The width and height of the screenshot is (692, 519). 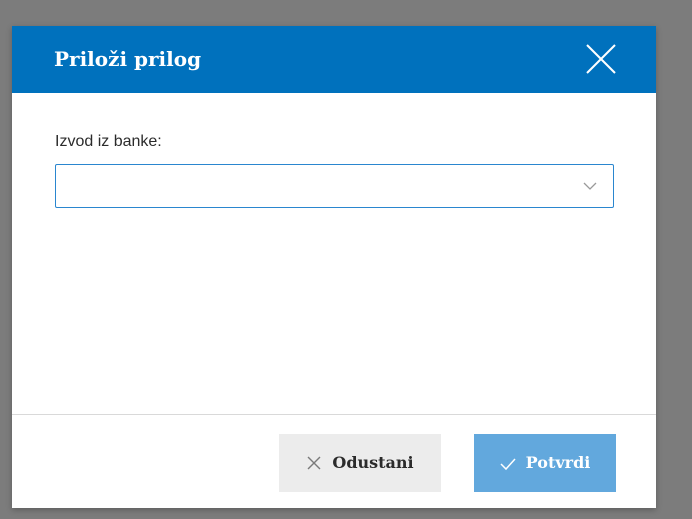 I want to click on close-button, so click(x=601, y=59).